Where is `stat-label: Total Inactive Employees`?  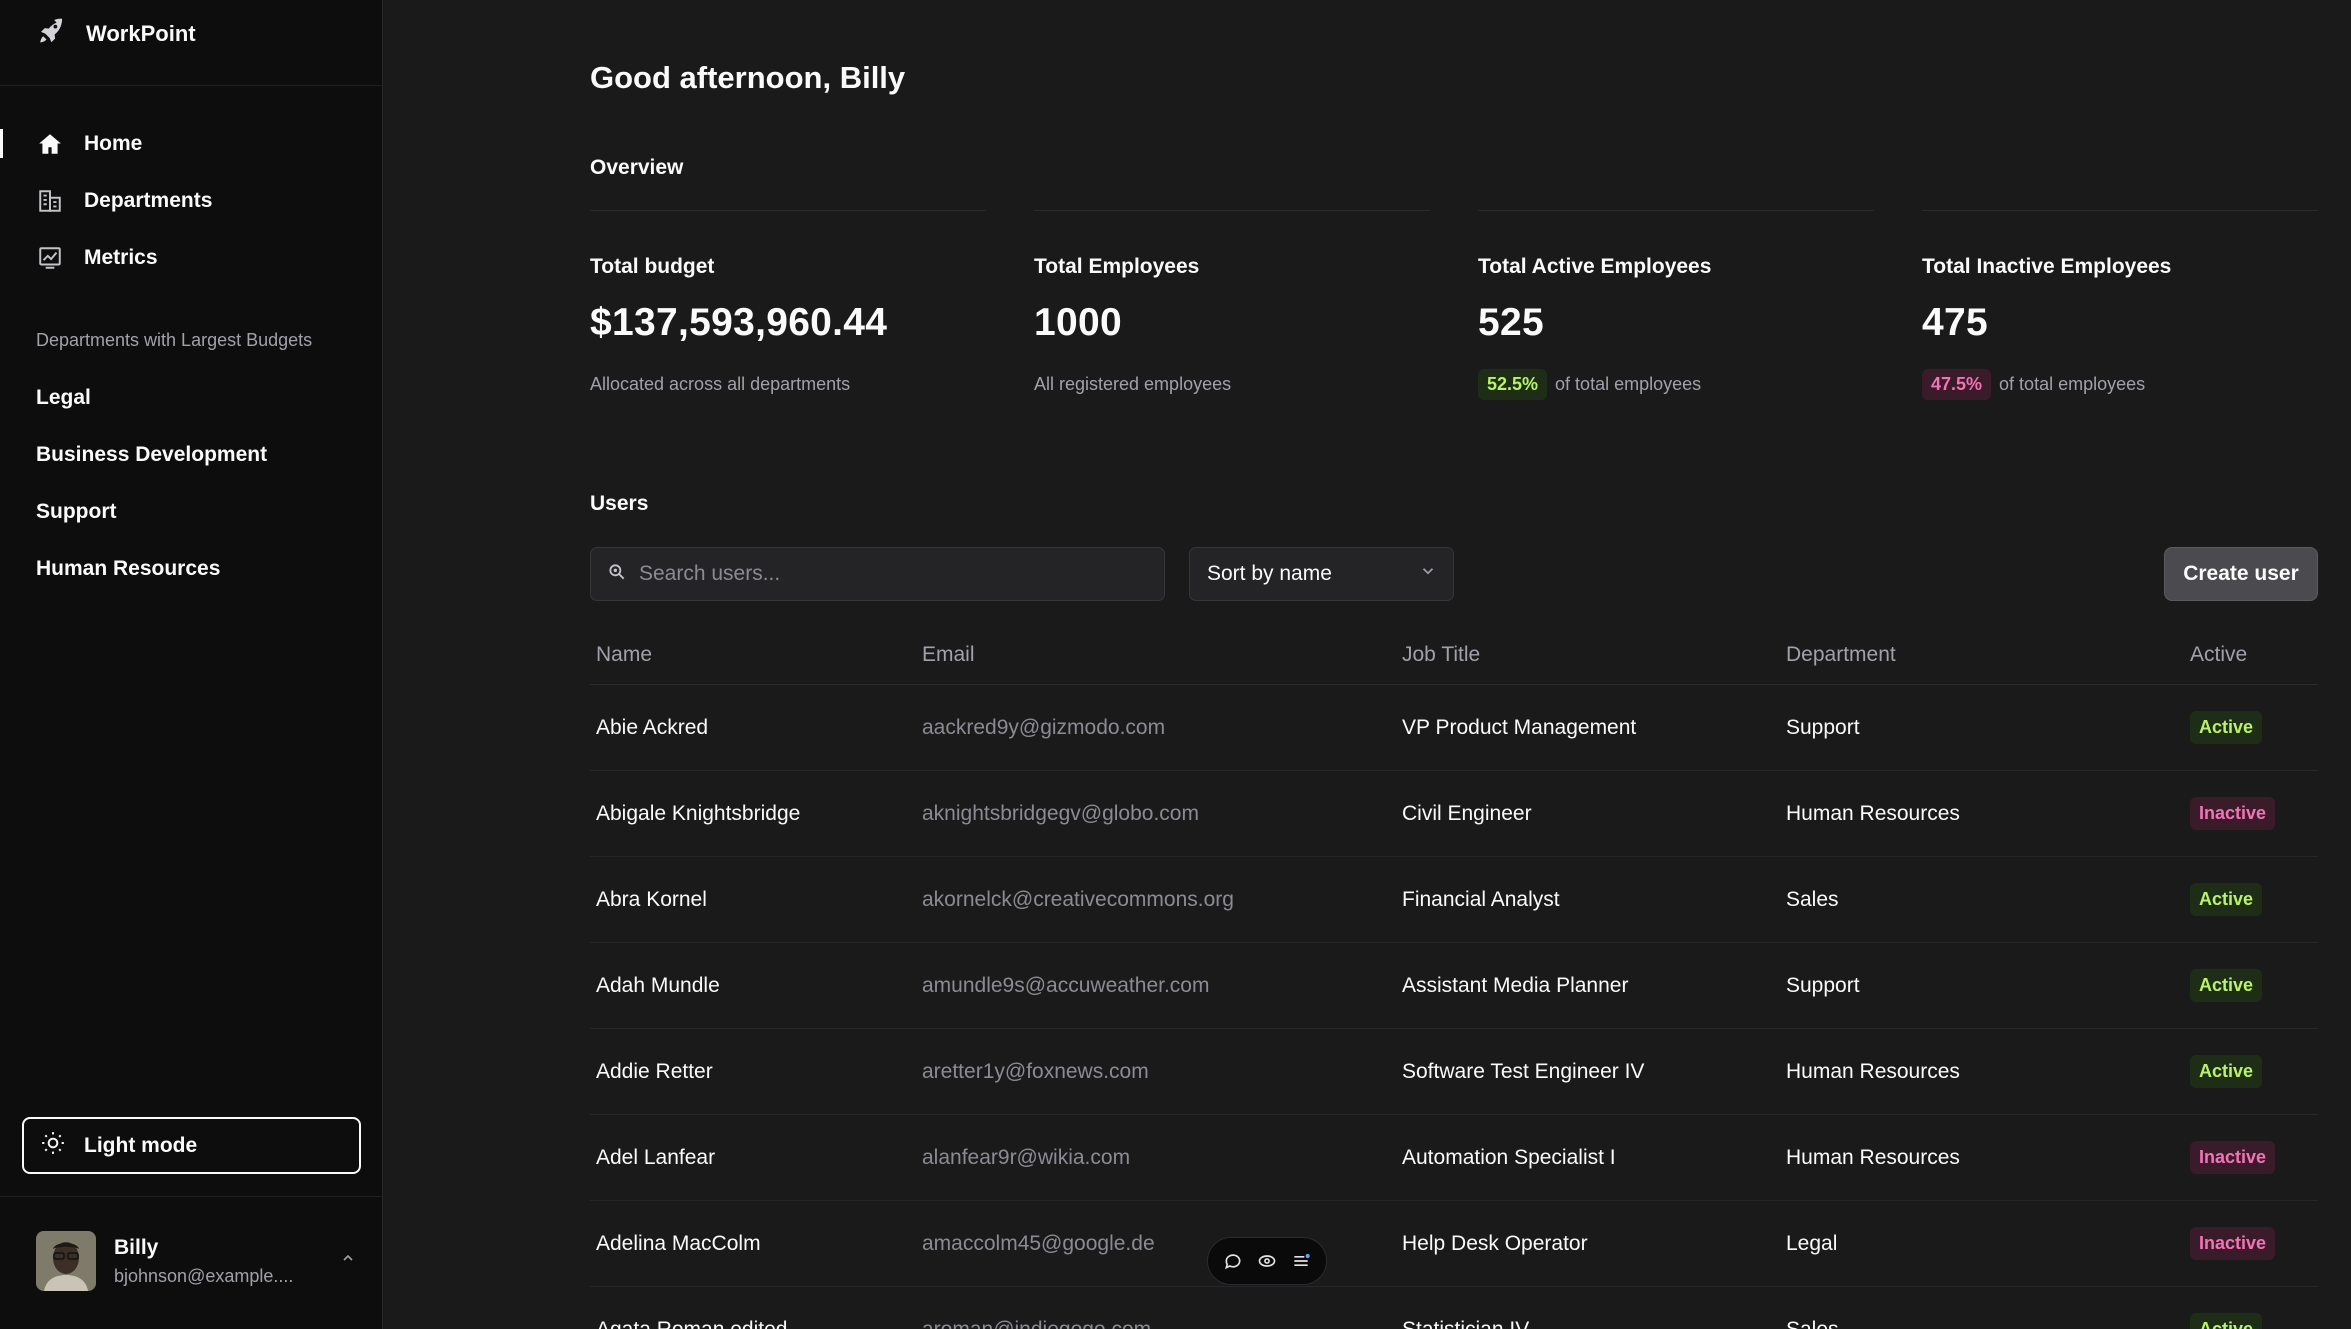 stat-label: Total Inactive Employees is located at coordinates (2047, 266).